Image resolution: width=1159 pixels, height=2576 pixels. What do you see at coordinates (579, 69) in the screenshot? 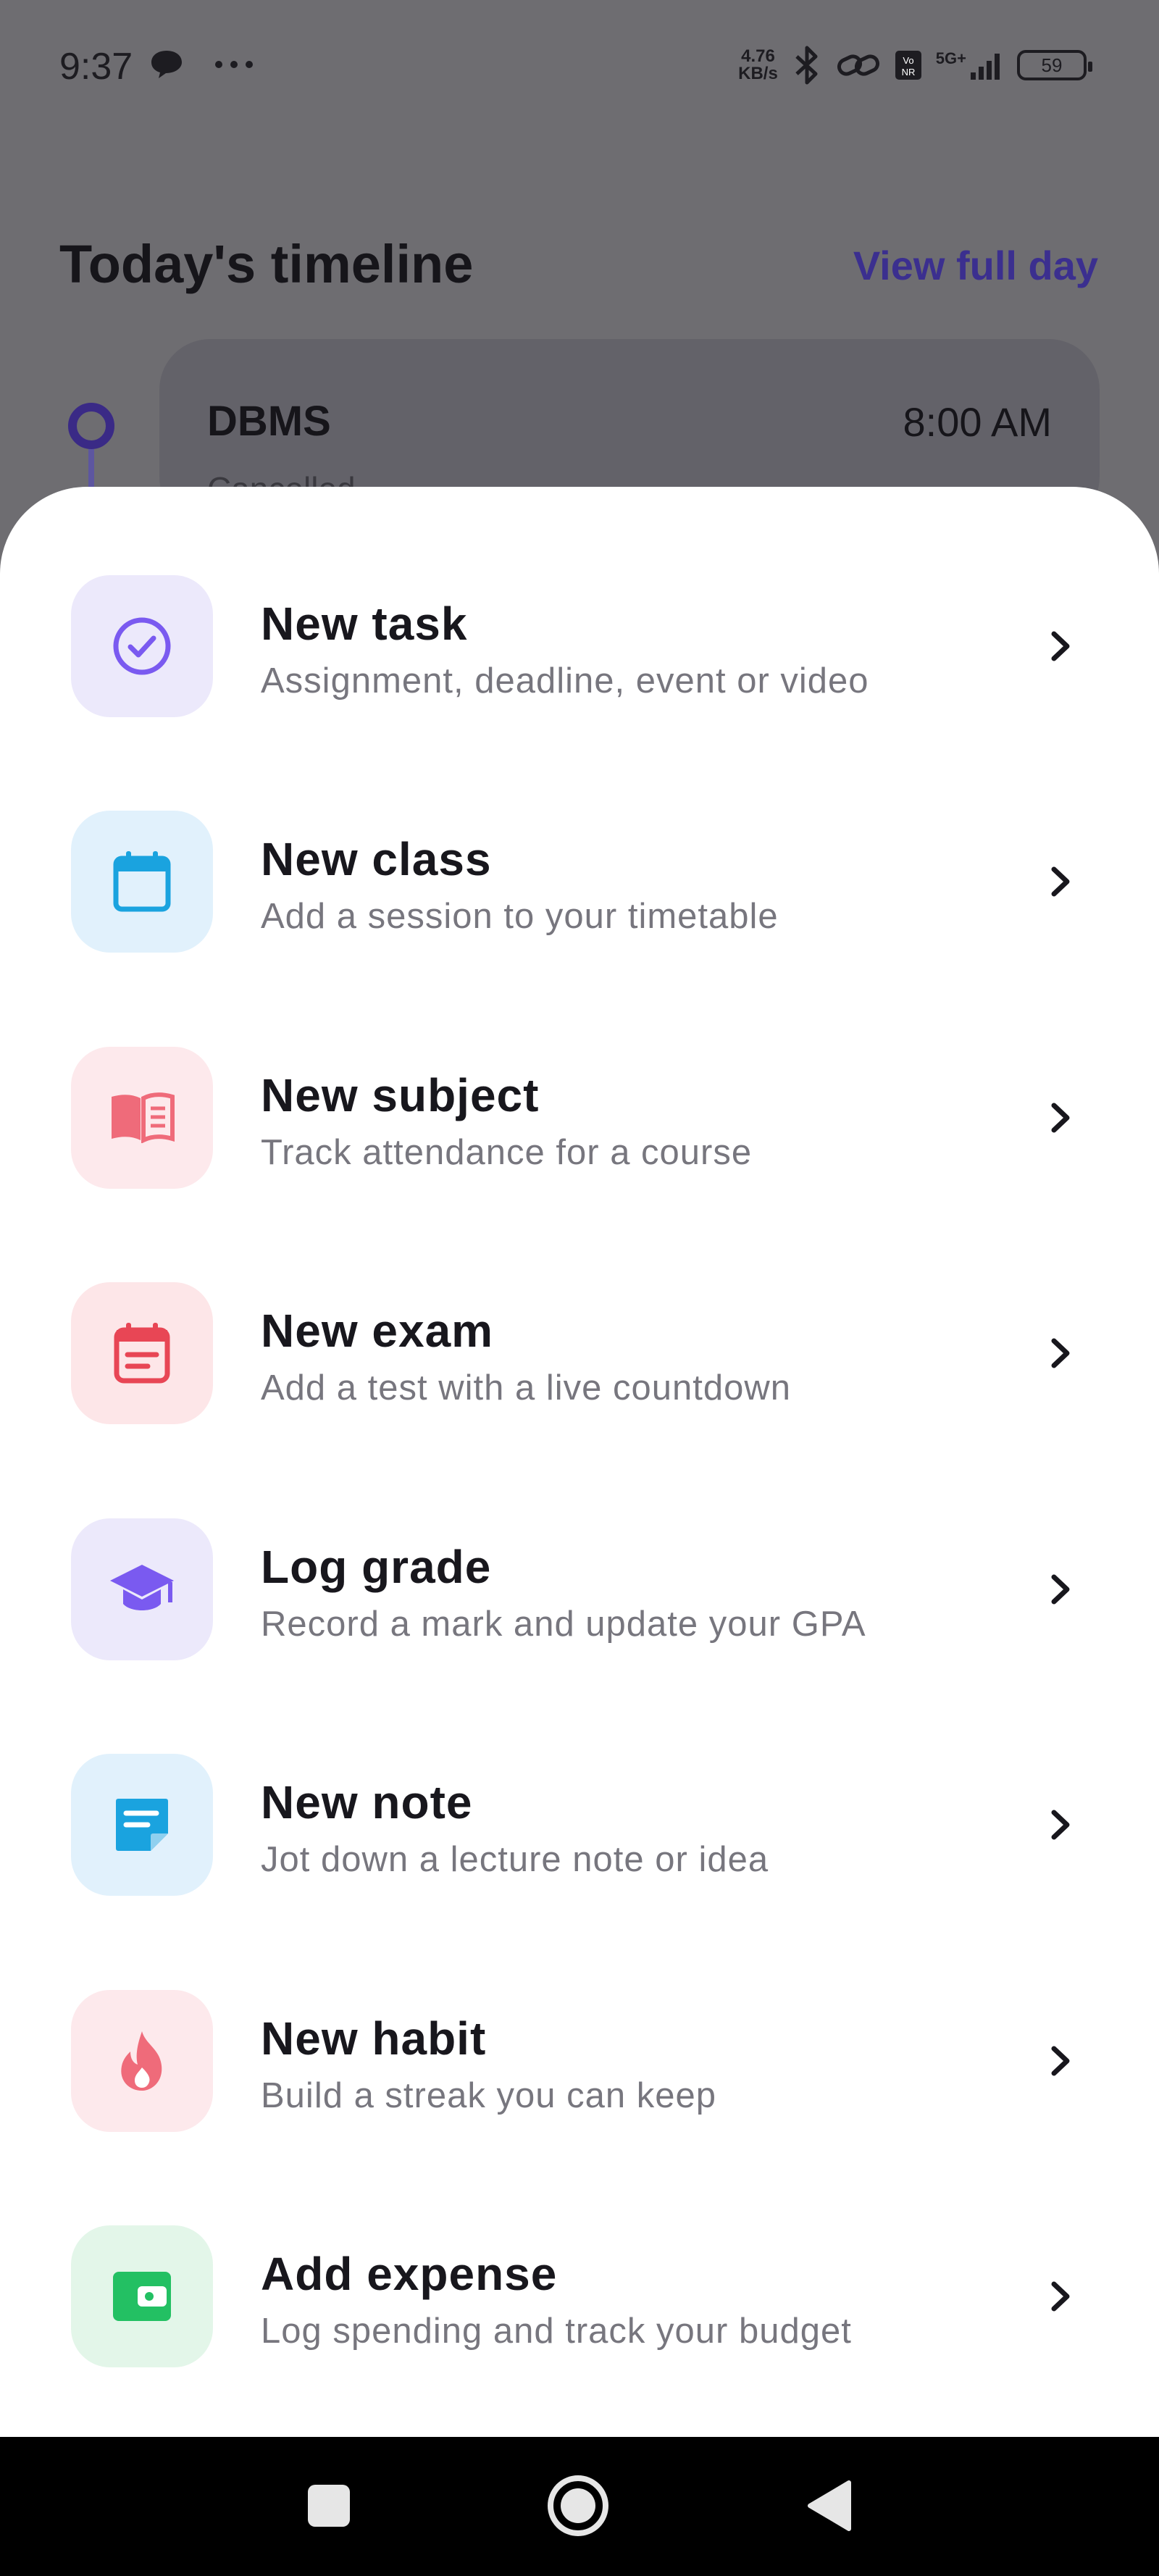
I see `status-bar: 9:37 4.76 KB/s Vo NR 5G+ 59` at bounding box center [579, 69].